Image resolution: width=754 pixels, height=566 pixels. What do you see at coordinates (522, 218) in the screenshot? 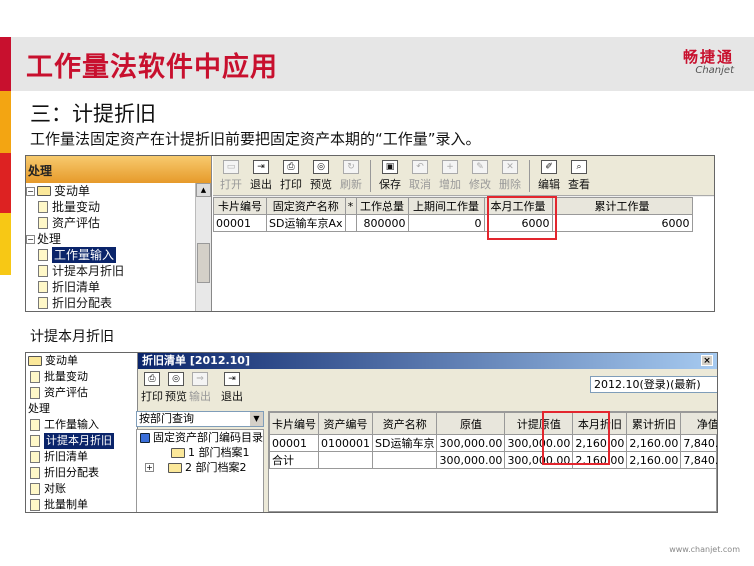
I see `highlight-monthly-workload` at bounding box center [522, 218].